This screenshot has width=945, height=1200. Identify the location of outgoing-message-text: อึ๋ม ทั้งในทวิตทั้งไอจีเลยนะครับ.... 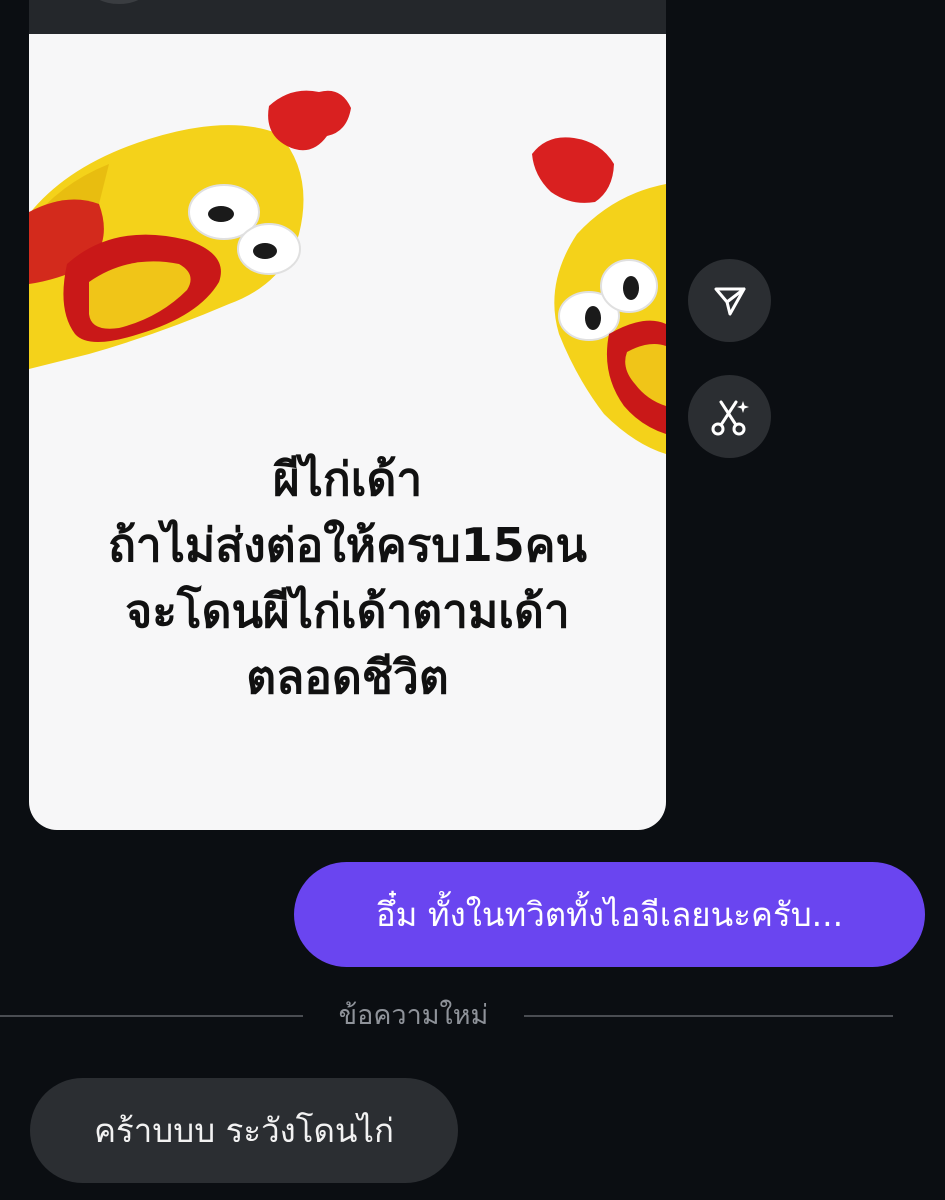
(609, 914).